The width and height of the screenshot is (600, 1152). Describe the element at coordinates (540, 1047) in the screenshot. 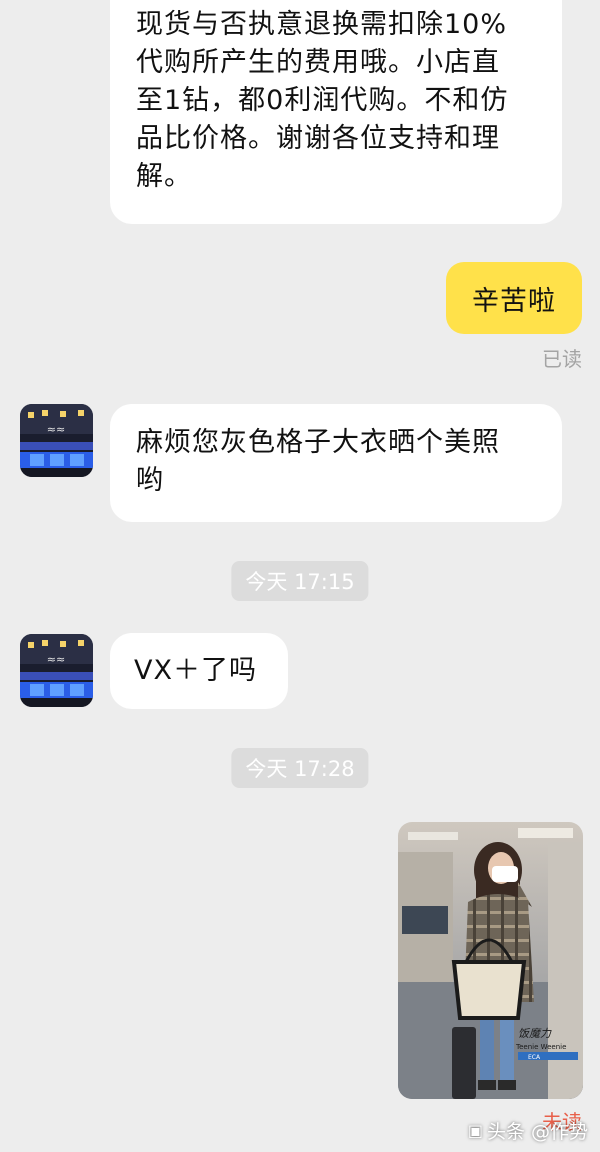

I see `image-caption: Teenie Weenie` at that location.